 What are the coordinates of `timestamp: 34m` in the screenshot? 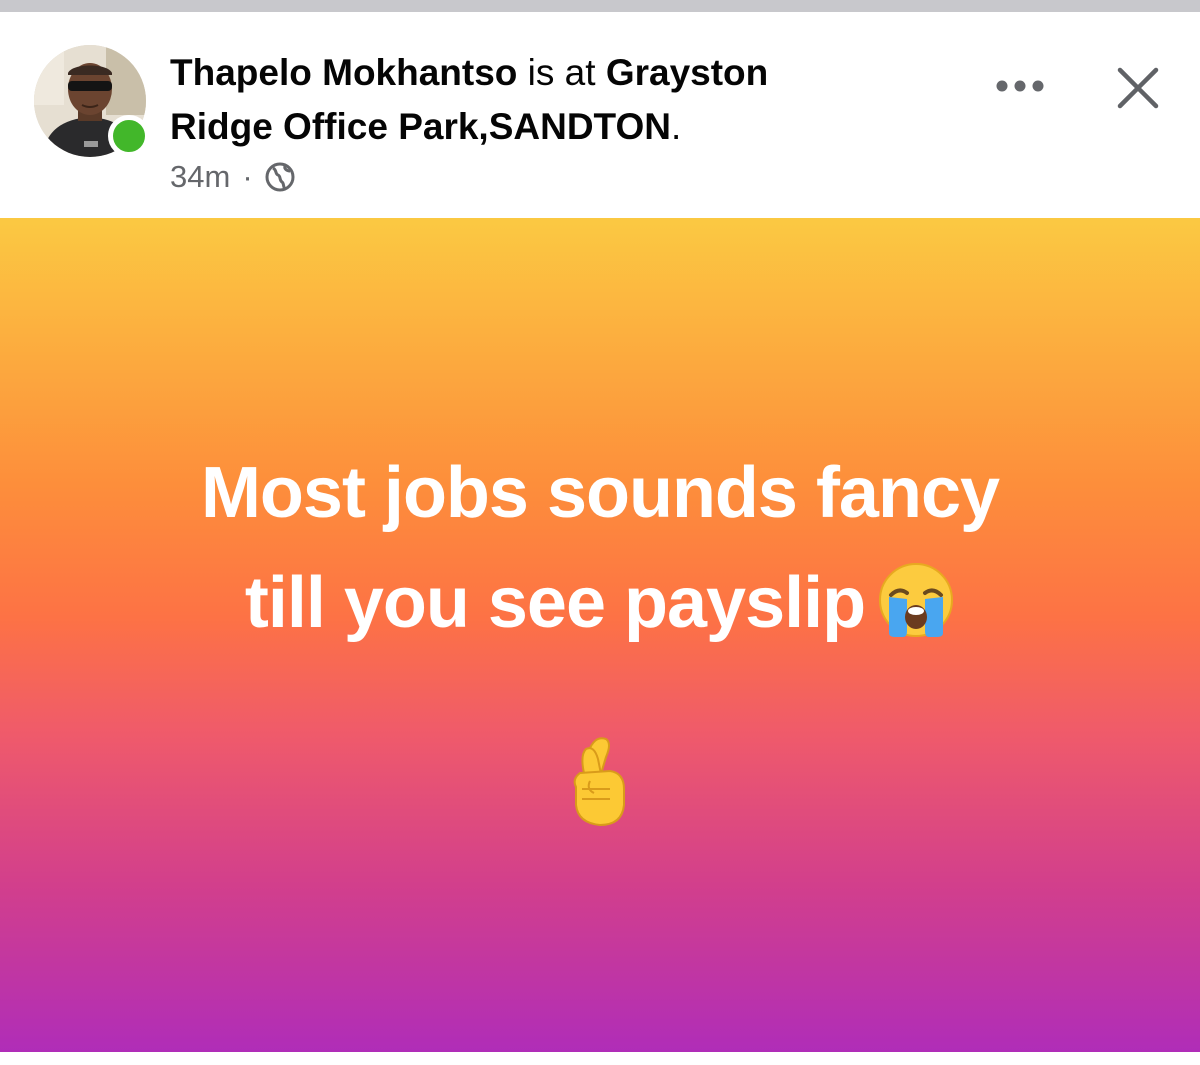 It's located at (200, 177).